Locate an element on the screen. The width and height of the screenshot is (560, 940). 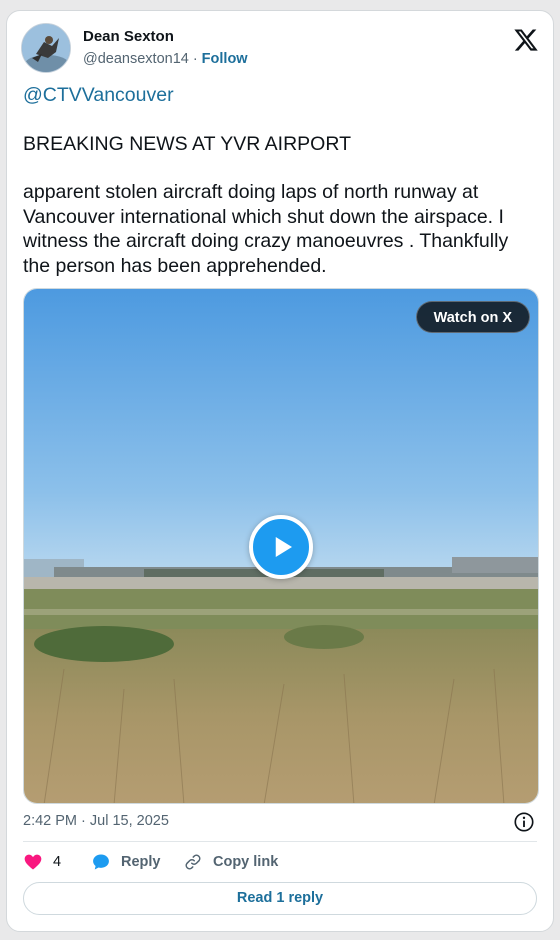
copy-link-label: Copy link is located at coordinates (246, 862).